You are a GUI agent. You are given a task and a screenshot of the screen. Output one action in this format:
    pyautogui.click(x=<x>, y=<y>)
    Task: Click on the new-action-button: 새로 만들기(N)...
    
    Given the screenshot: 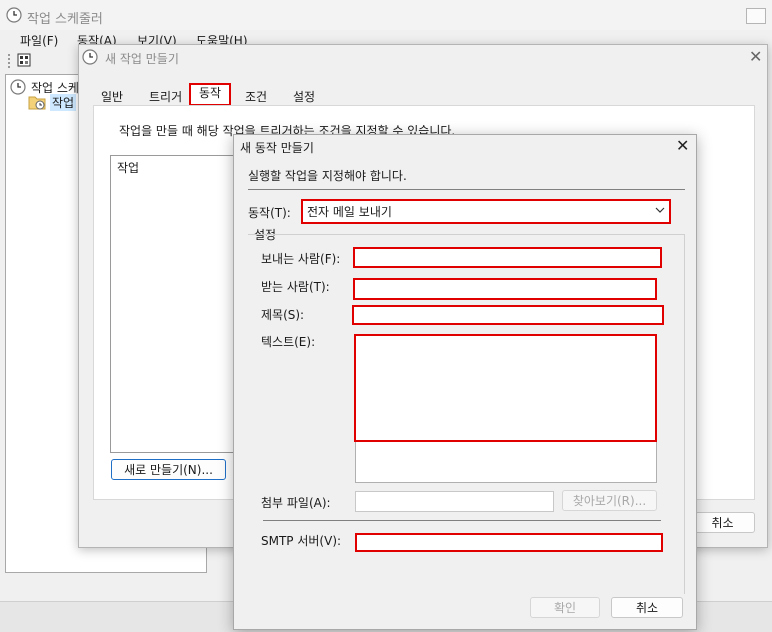 What is the action you would take?
    pyautogui.click(x=168, y=469)
    